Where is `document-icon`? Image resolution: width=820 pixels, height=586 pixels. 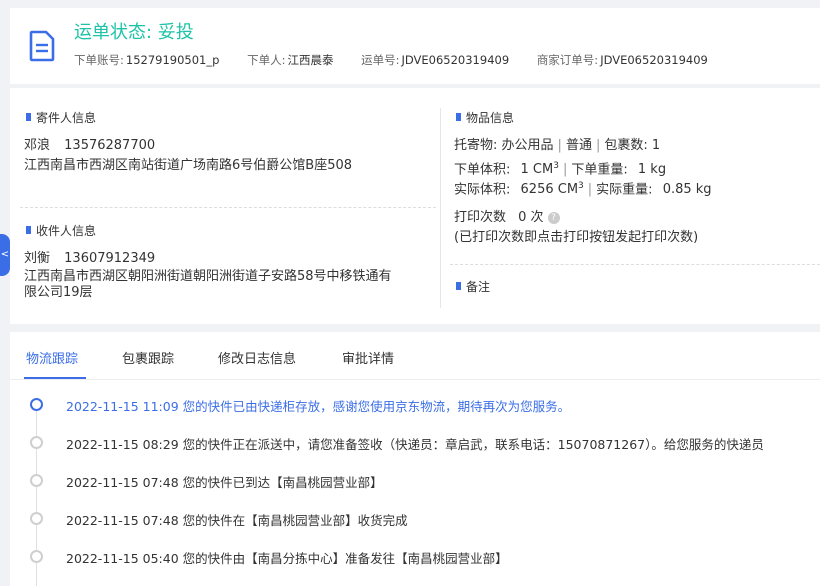 document-icon is located at coordinates (42, 46).